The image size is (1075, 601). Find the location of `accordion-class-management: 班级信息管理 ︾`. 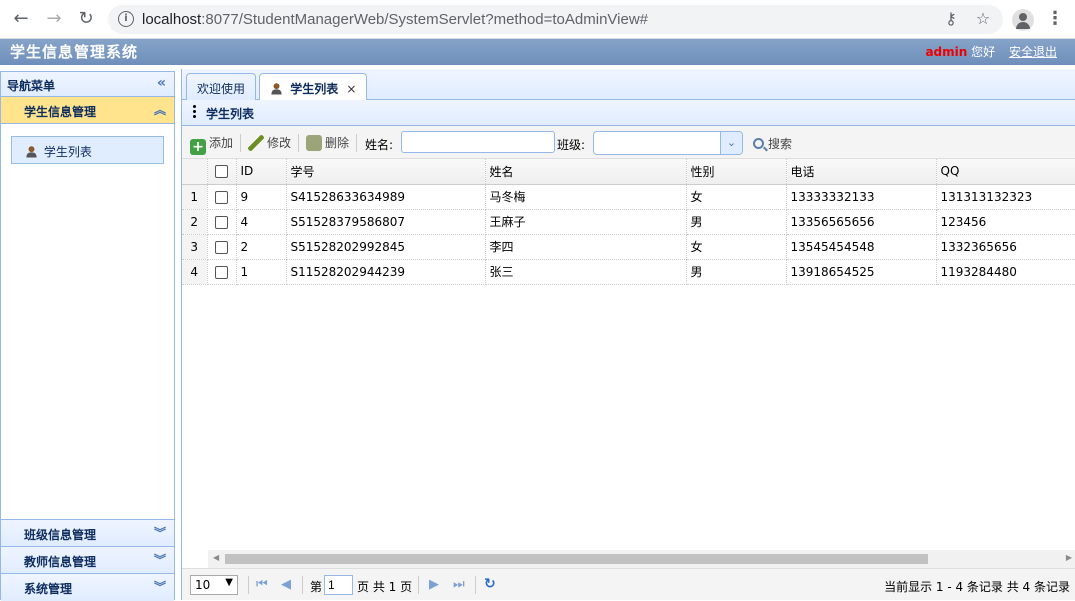

accordion-class-management: 班级信息管理 ︾ is located at coordinates (87, 533).